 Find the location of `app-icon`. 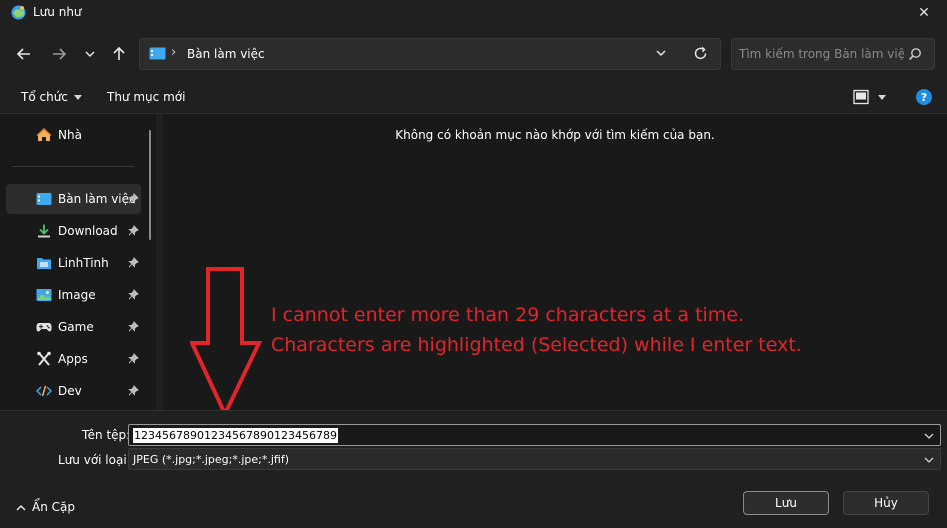

app-icon is located at coordinates (18, 12).